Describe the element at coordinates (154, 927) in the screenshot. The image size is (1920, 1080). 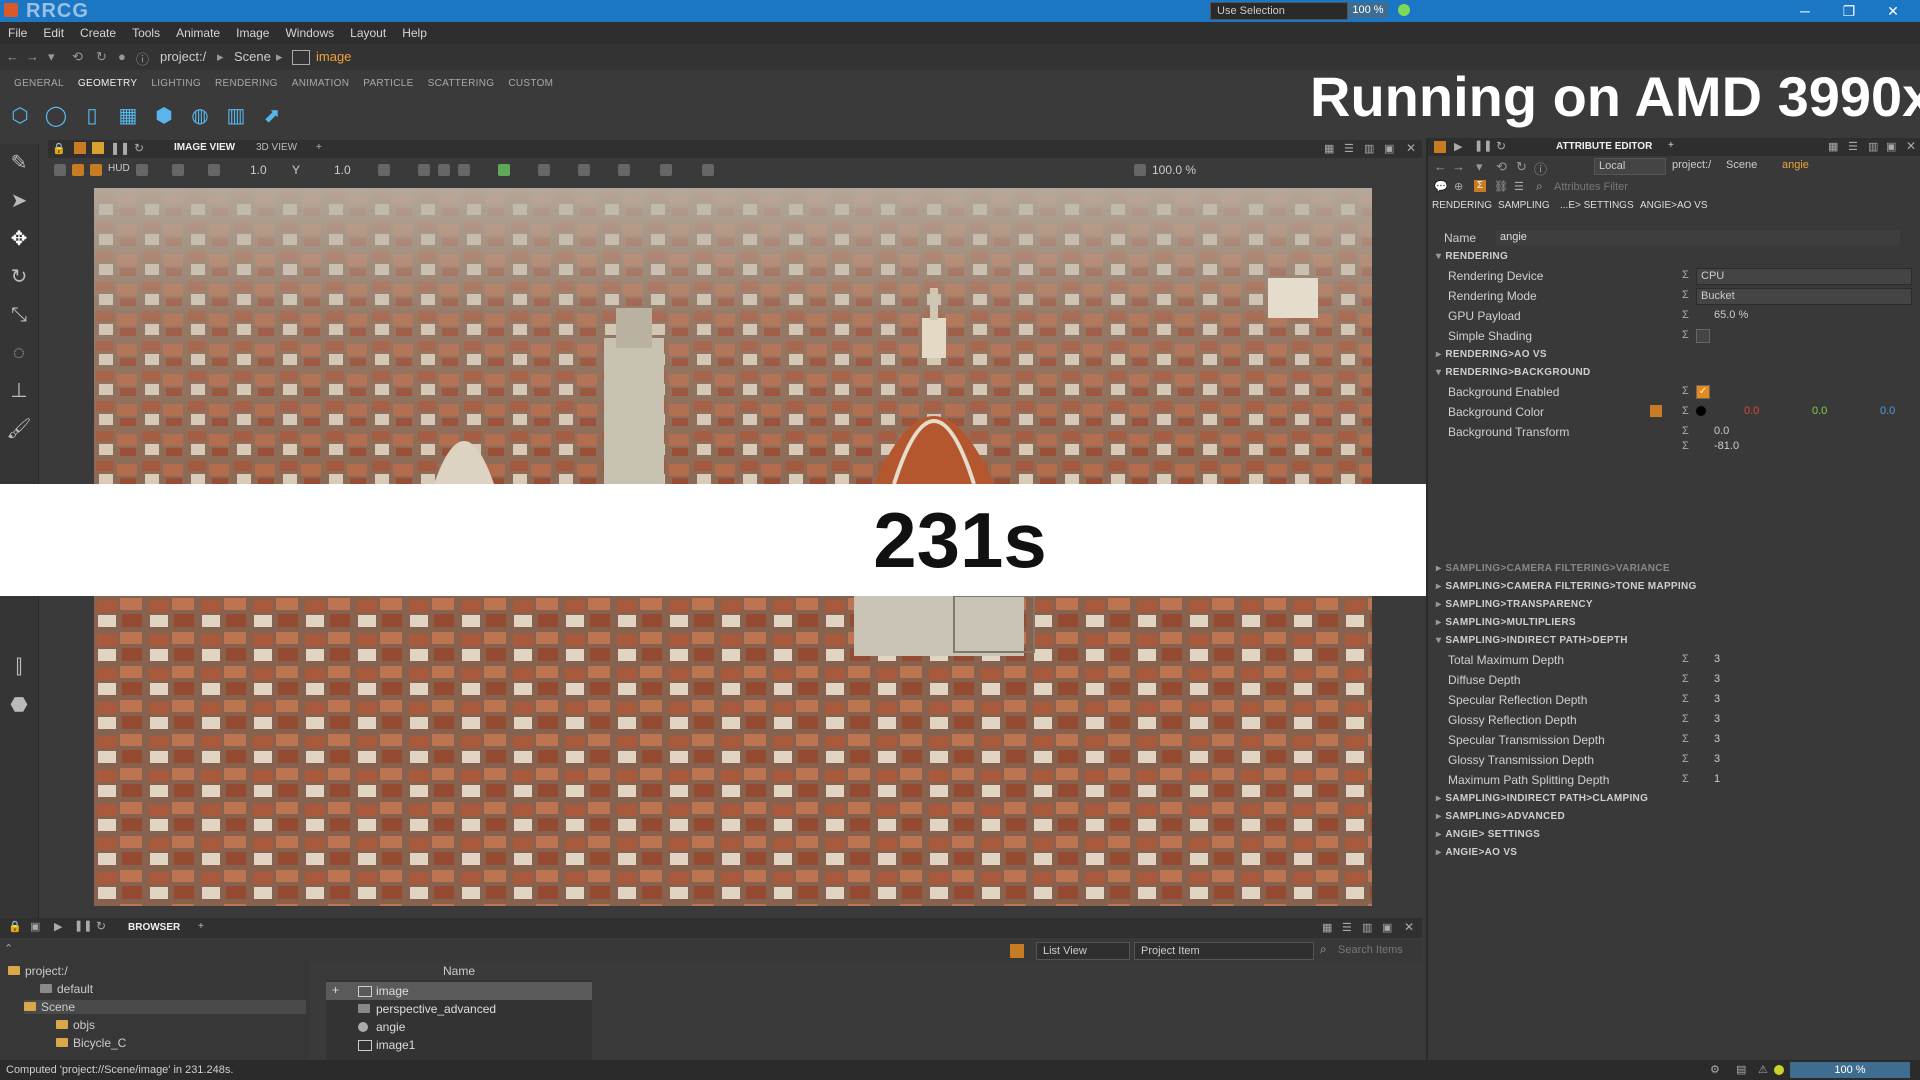
I see `tab-browser: BROWSER` at that location.